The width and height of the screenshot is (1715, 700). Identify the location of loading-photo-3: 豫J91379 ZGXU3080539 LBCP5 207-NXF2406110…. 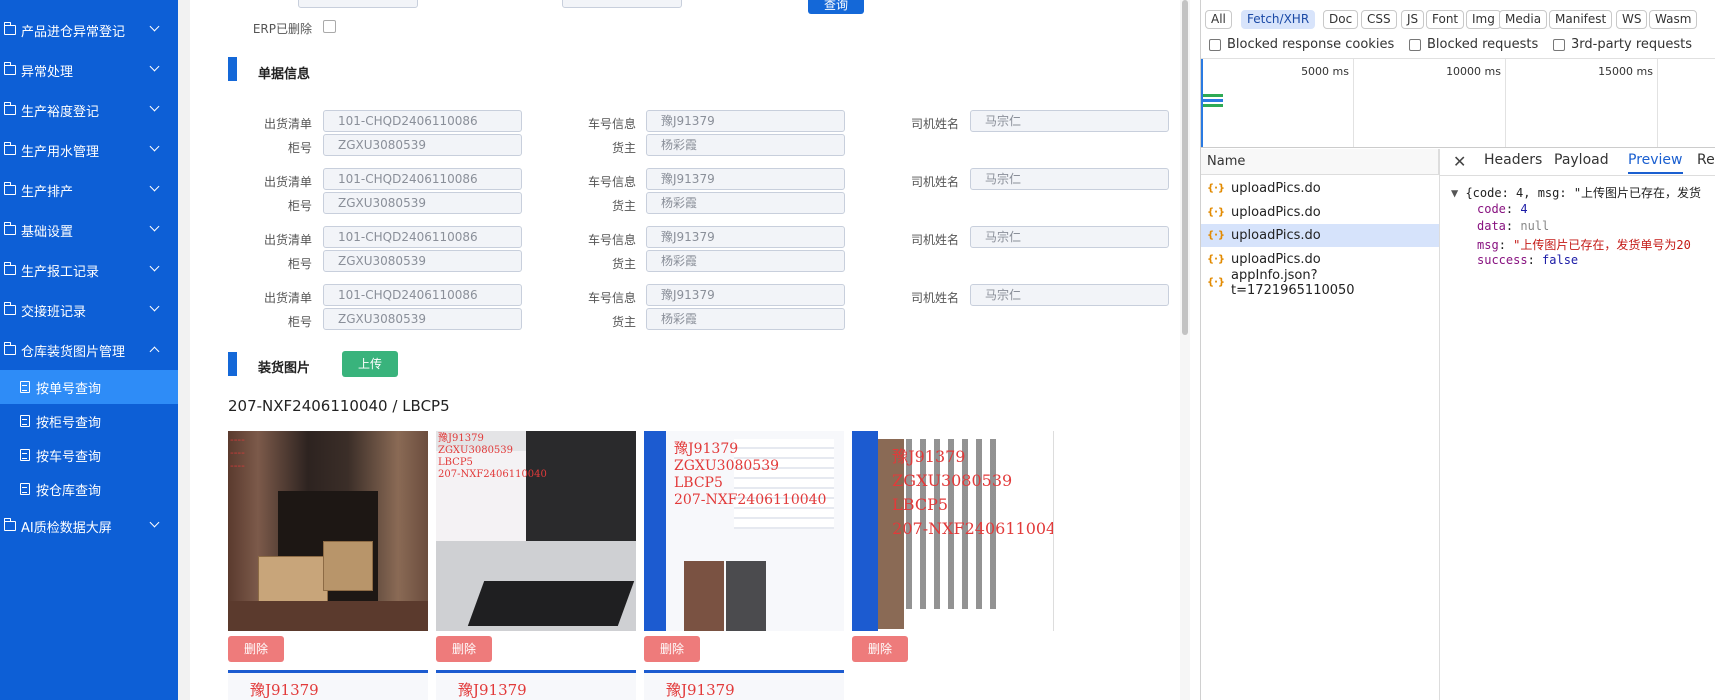
(744, 531).